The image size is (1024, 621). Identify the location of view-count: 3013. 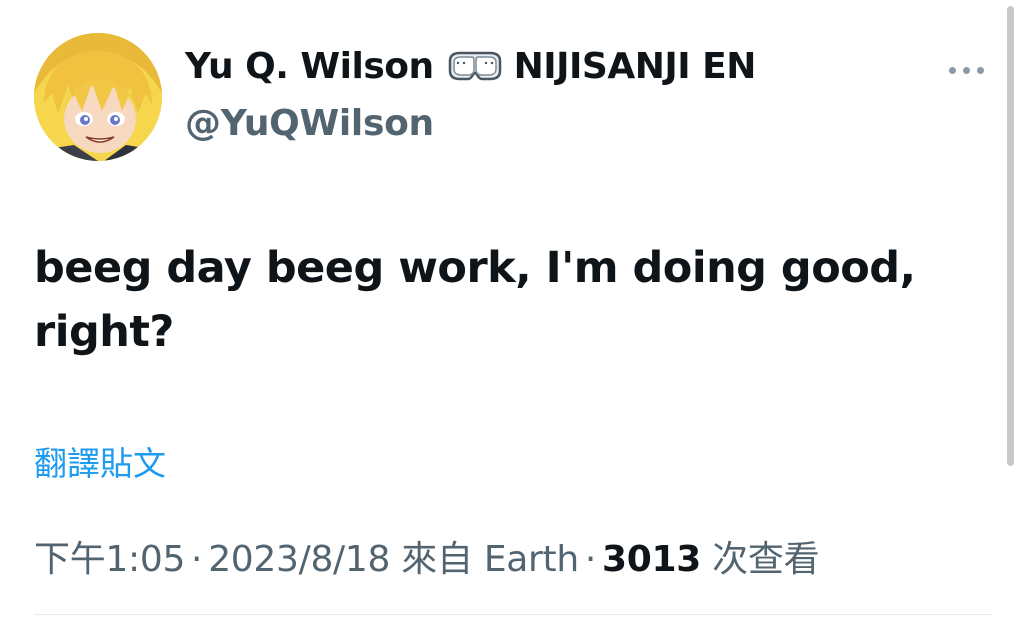
(652, 559).